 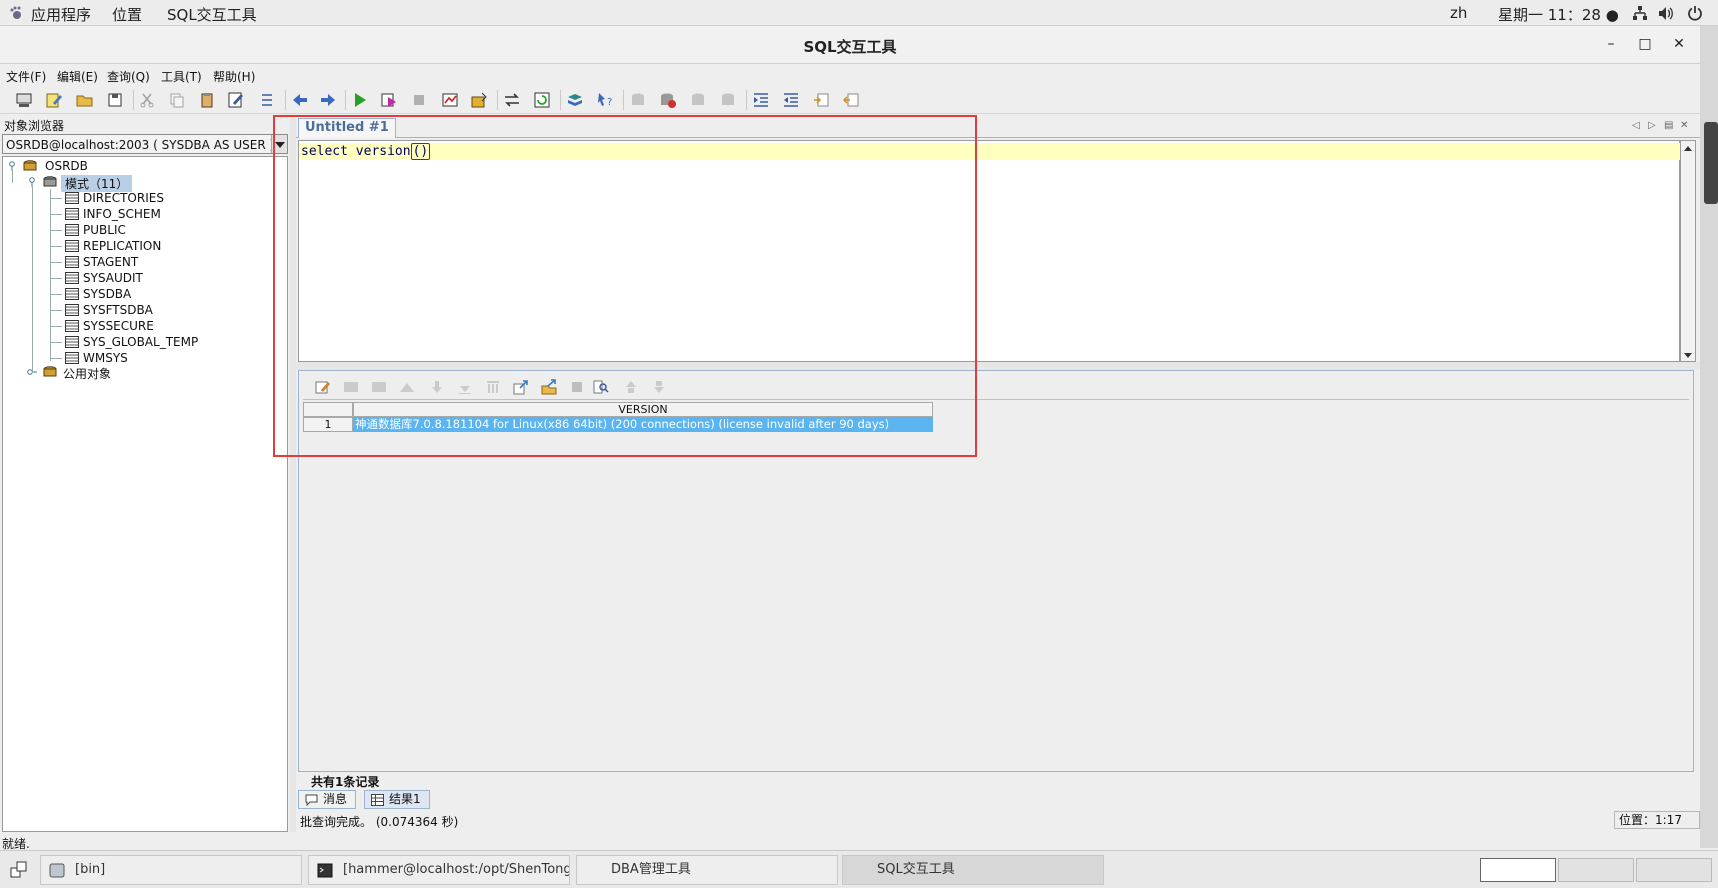 I want to click on comment-icon, so click(x=821, y=100).